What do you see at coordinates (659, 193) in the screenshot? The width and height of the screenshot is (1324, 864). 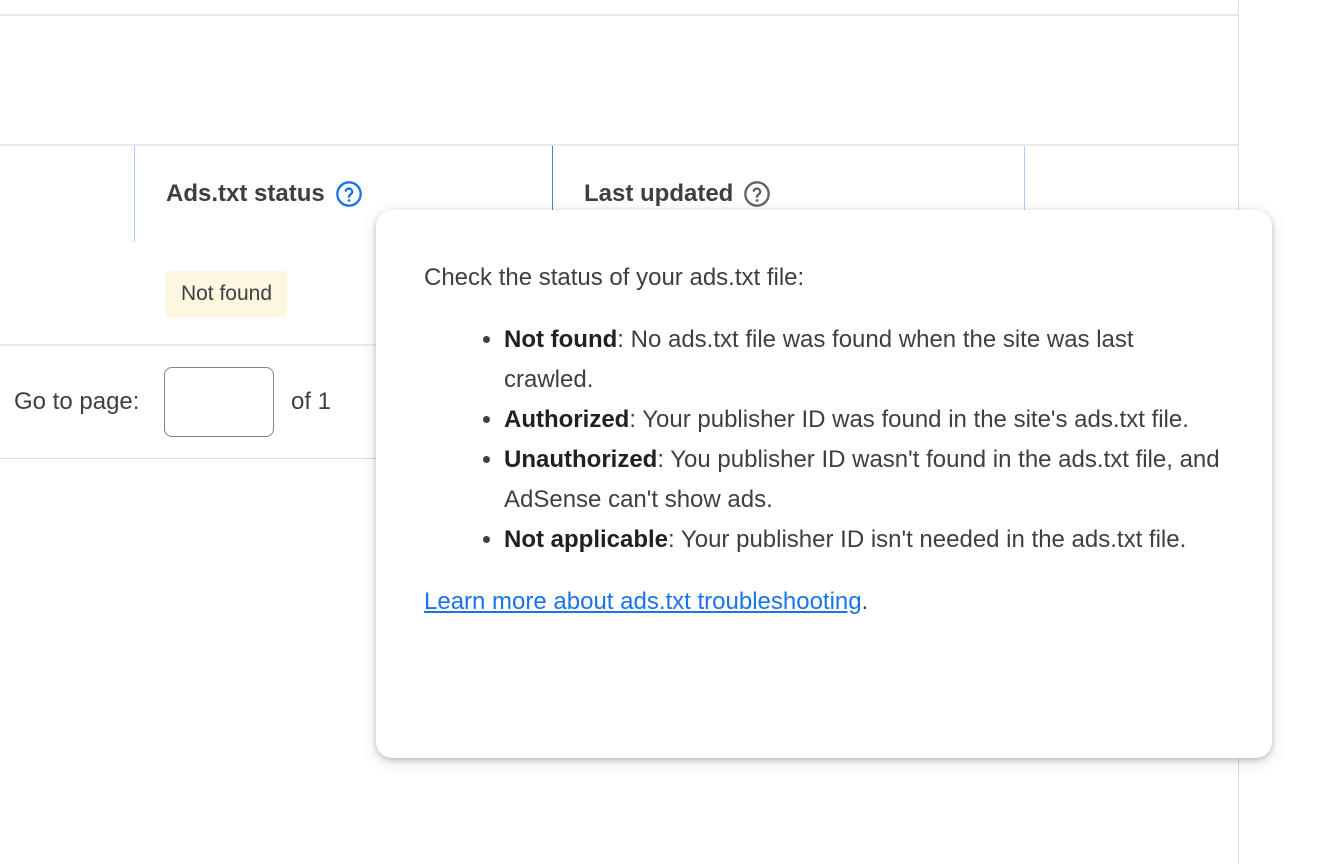 I see `column-header-label: Last updated` at bounding box center [659, 193].